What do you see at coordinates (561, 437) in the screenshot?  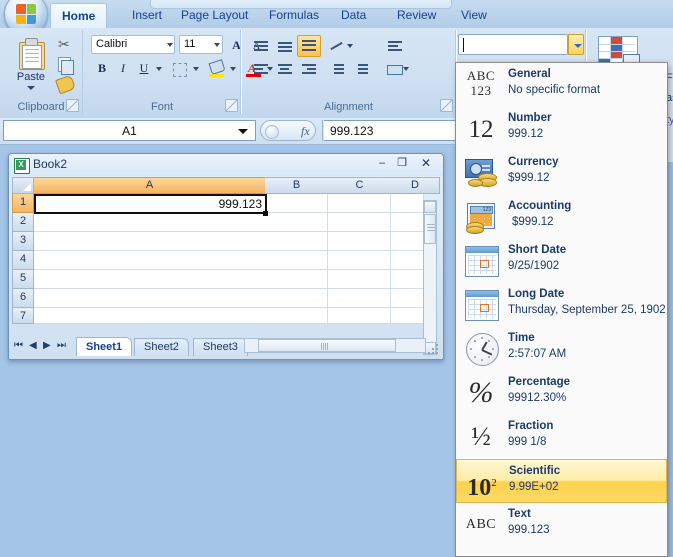 I see `menu-item-fraction: ½ Fraction 999 1/8` at bounding box center [561, 437].